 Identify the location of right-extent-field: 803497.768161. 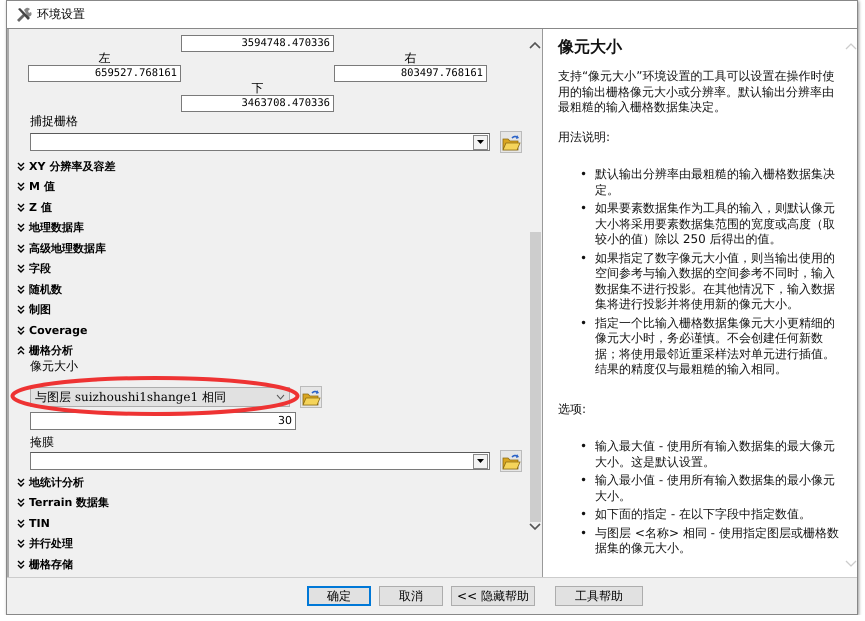
(410, 73).